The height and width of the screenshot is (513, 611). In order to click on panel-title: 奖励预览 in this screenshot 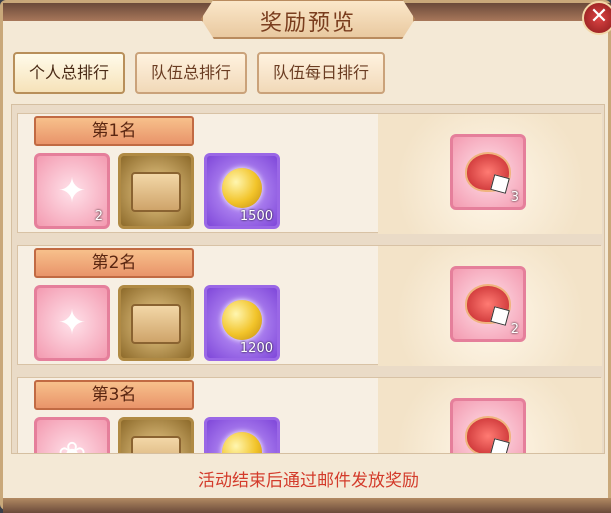, I will do `click(307, 23)`.